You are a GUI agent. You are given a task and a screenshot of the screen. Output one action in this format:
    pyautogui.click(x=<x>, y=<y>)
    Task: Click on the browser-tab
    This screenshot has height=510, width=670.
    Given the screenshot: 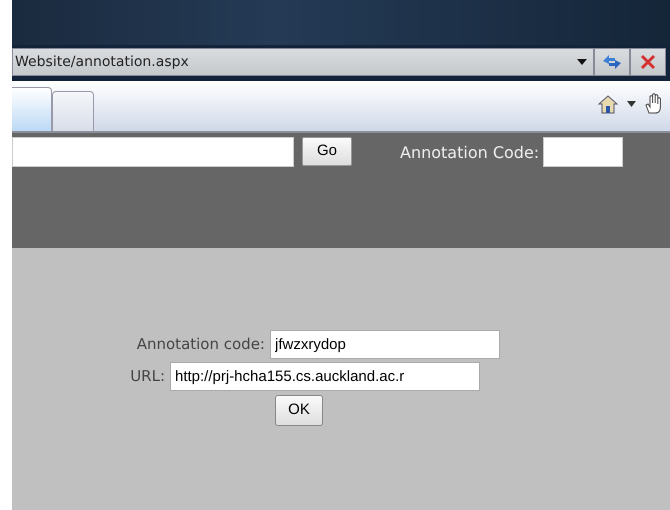 What is the action you would take?
    pyautogui.click(x=32, y=109)
    